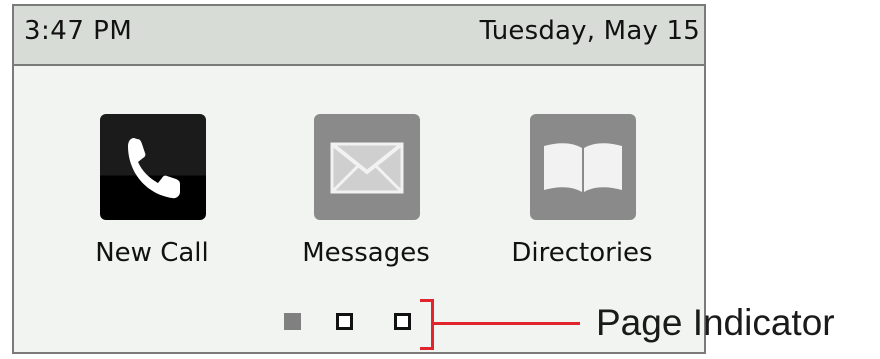 This screenshot has width=880, height=359. What do you see at coordinates (152, 253) in the screenshot?
I see `app-label: New Call` at bounding box center [152, 253].